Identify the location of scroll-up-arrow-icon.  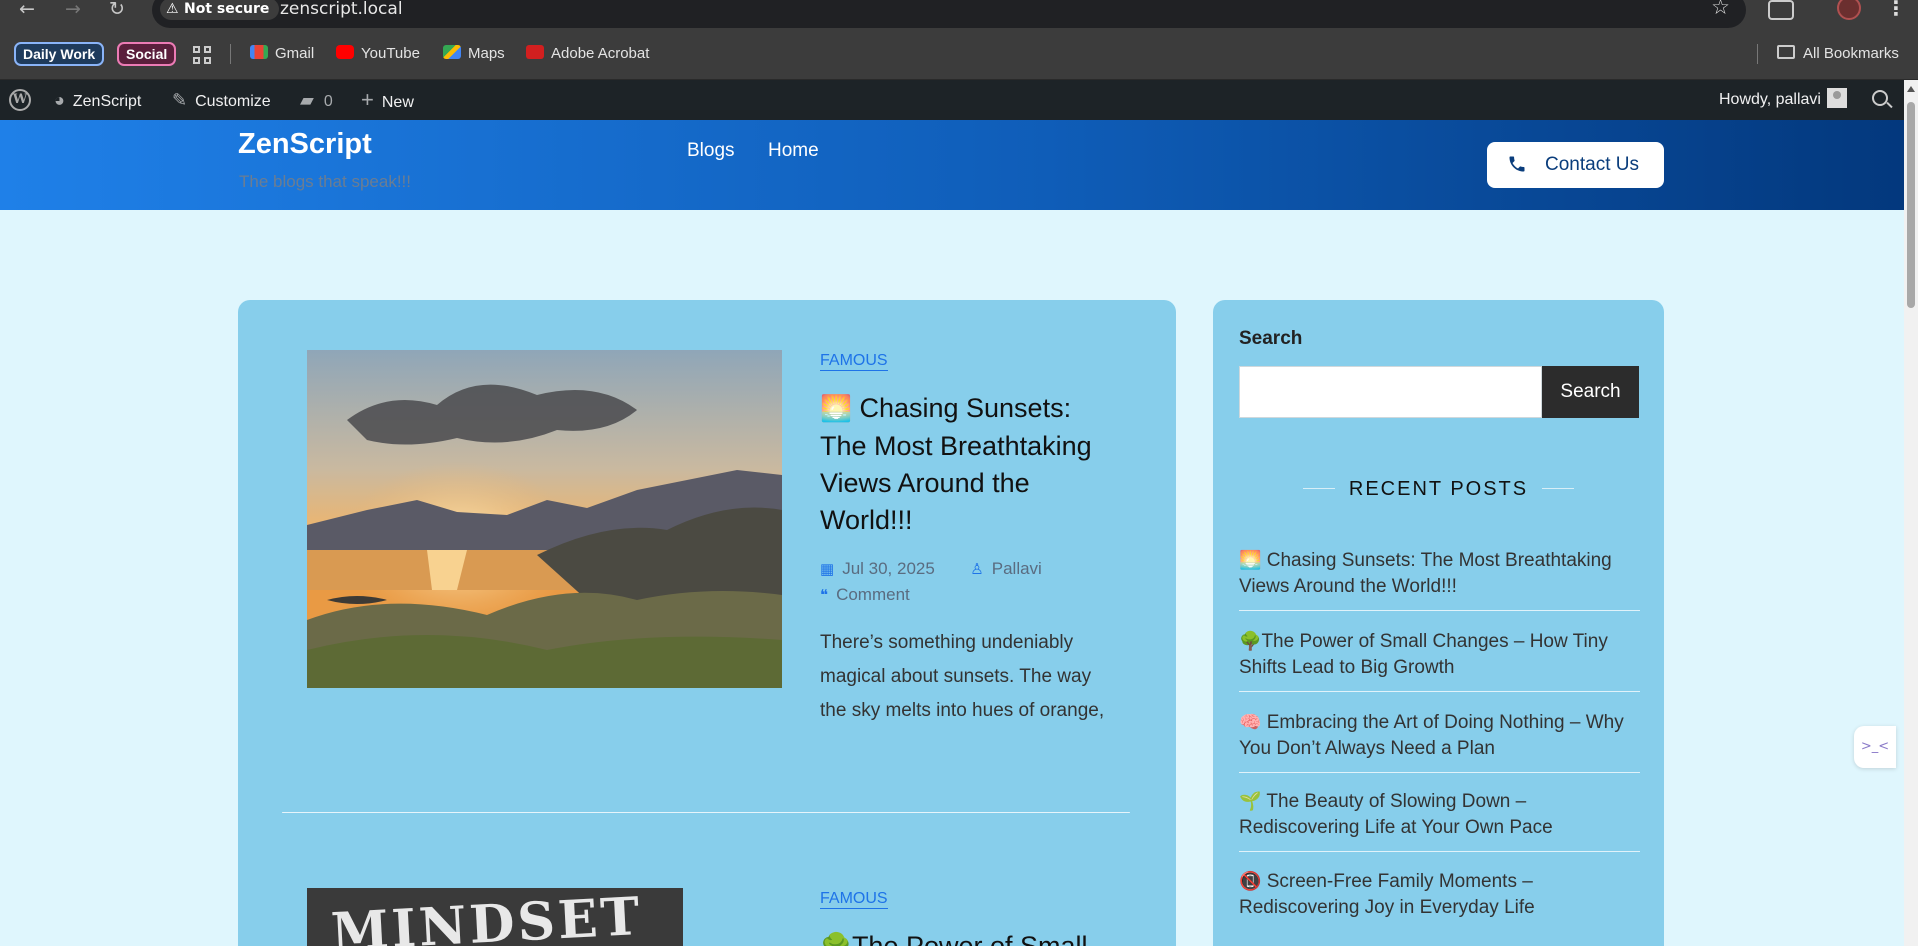
(1911, 89).